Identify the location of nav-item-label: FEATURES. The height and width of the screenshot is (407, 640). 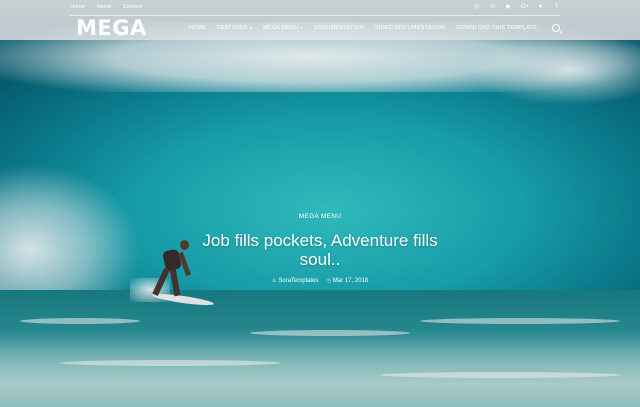
(232, 28).